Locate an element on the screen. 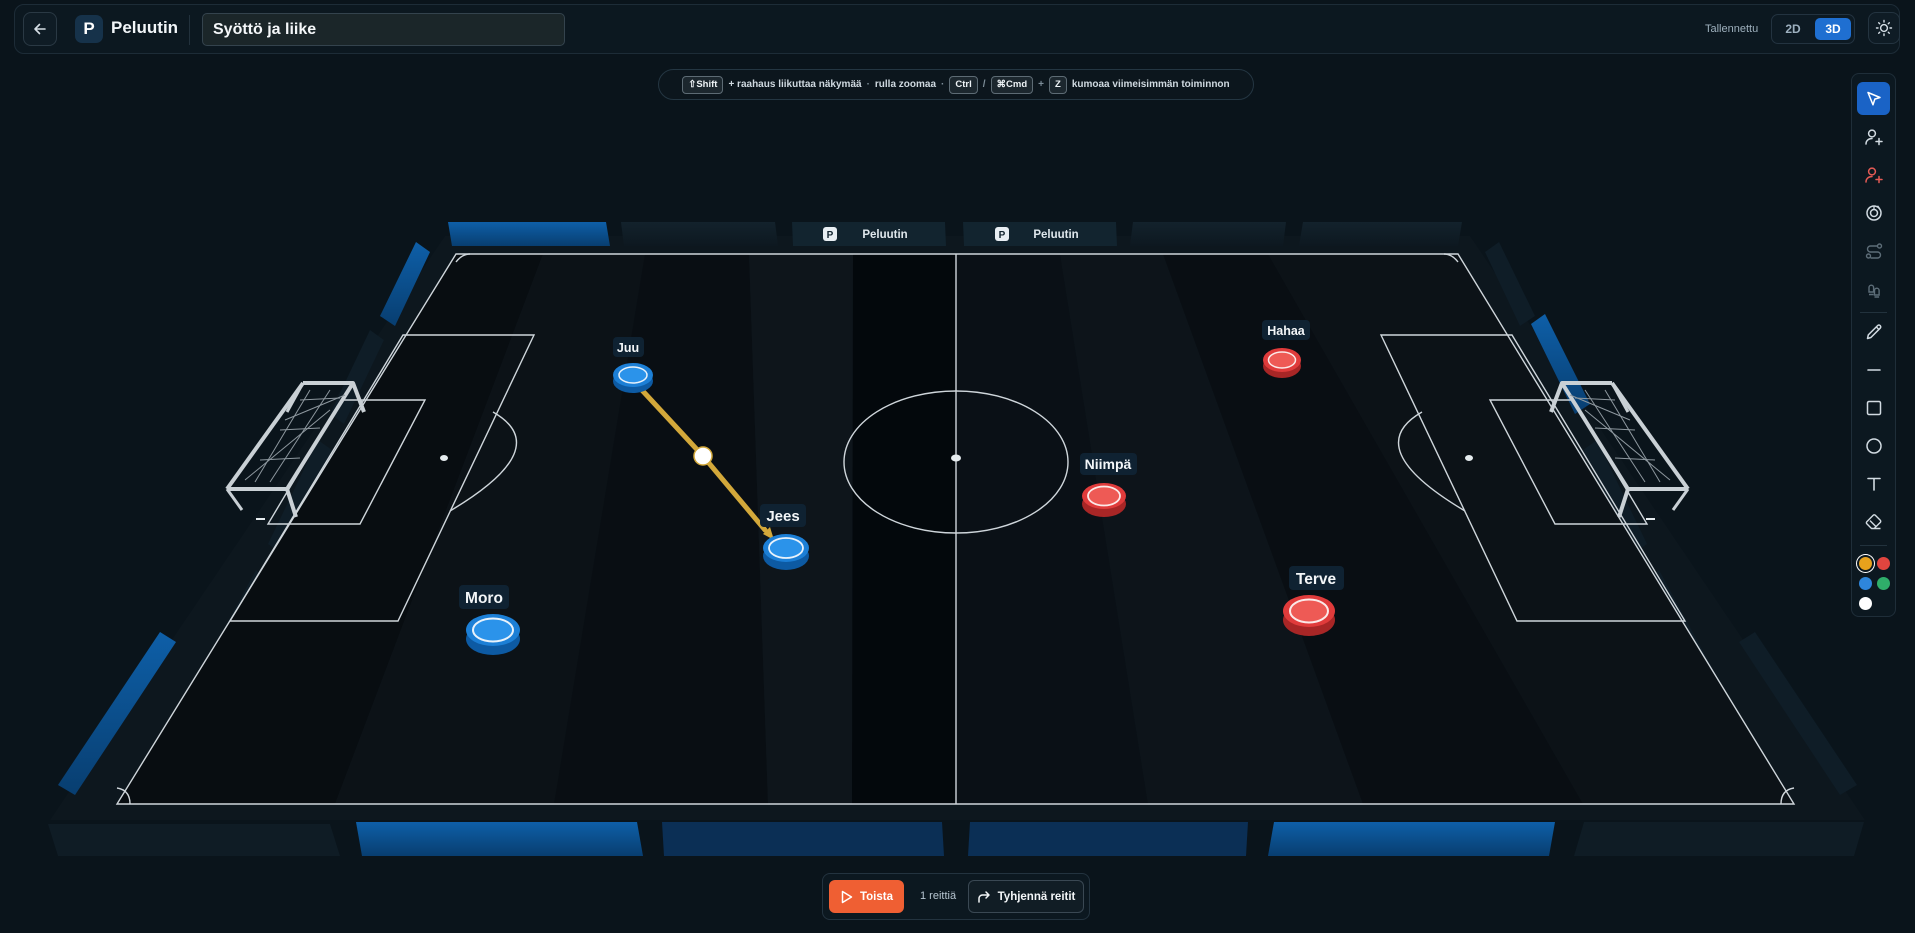 The height and width of the screenshot is (933, 1915). text-tool-button is located at coordinates (1873, 483).